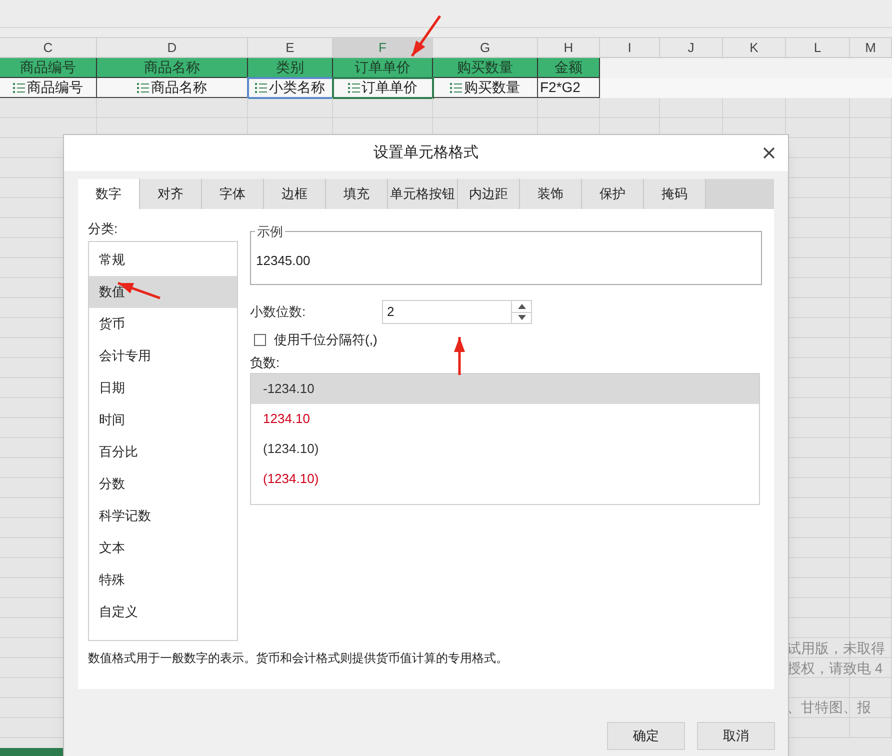 This screenshot has height=756, width=892. Describe the element at coordinates (163, 292) in the screenshot. I see `category-item: 数值` at that location.